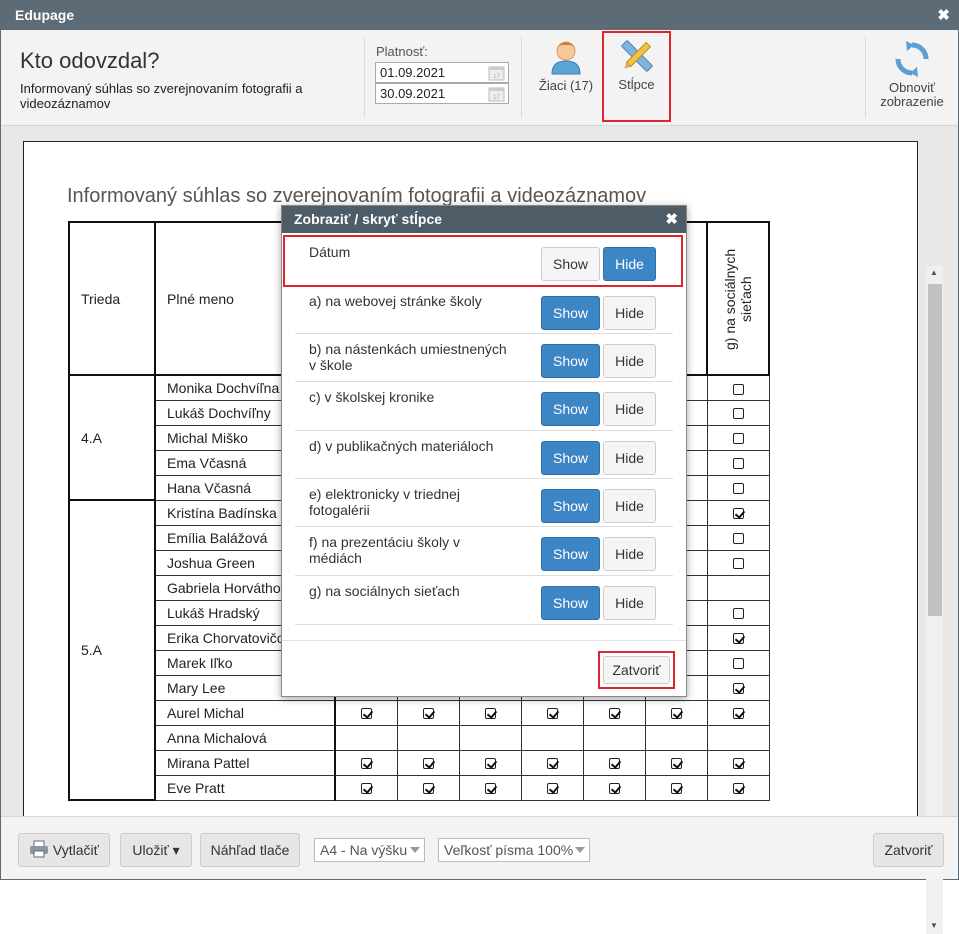  What do you see at coordinates (413, 93) in the screenshot?
I see `date-to-value: 30.09.2021` at bounding box center [413, 93].